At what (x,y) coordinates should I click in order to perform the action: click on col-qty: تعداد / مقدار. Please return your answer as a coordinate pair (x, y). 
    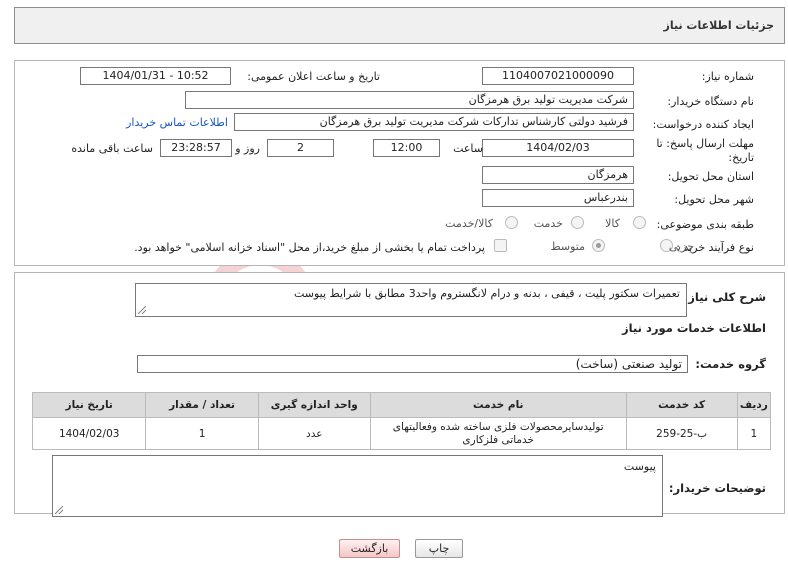
    Looking at the image, I should click on (202, 405).